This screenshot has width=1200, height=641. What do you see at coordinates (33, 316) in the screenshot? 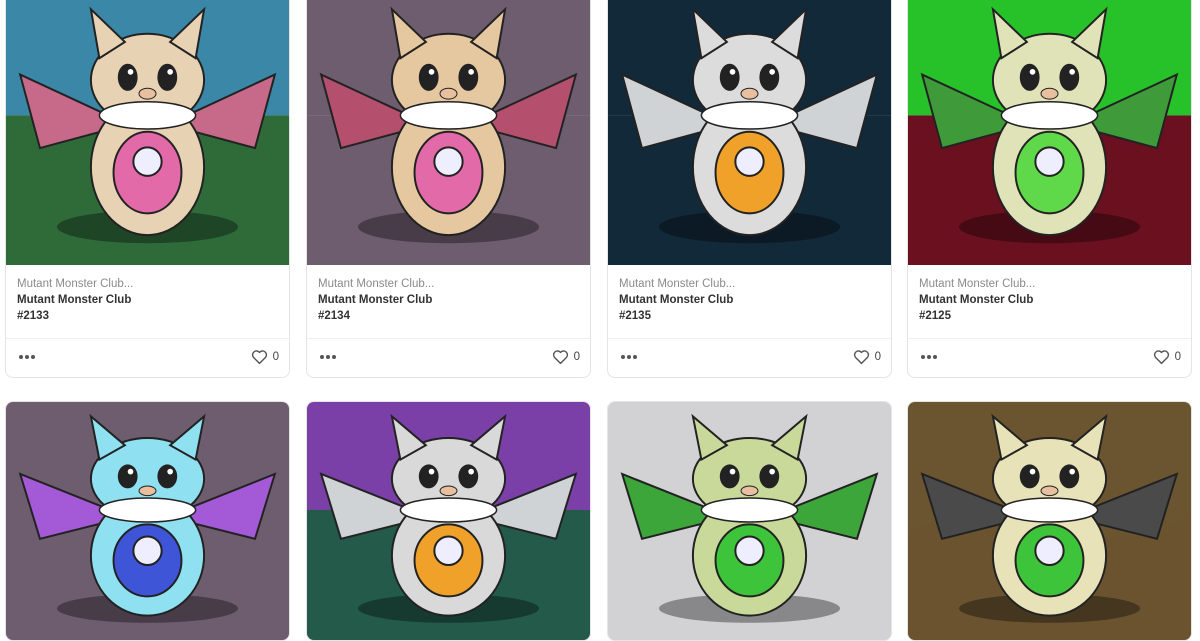
I see `nft-number: #2133` at bounding box center [33, 316].